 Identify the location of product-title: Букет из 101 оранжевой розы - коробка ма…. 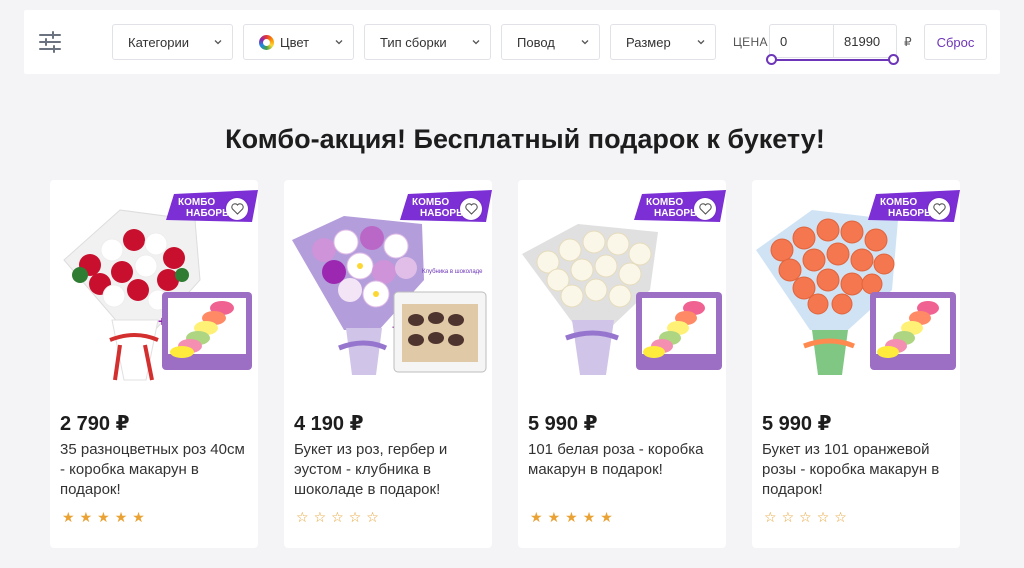
(858, 470).